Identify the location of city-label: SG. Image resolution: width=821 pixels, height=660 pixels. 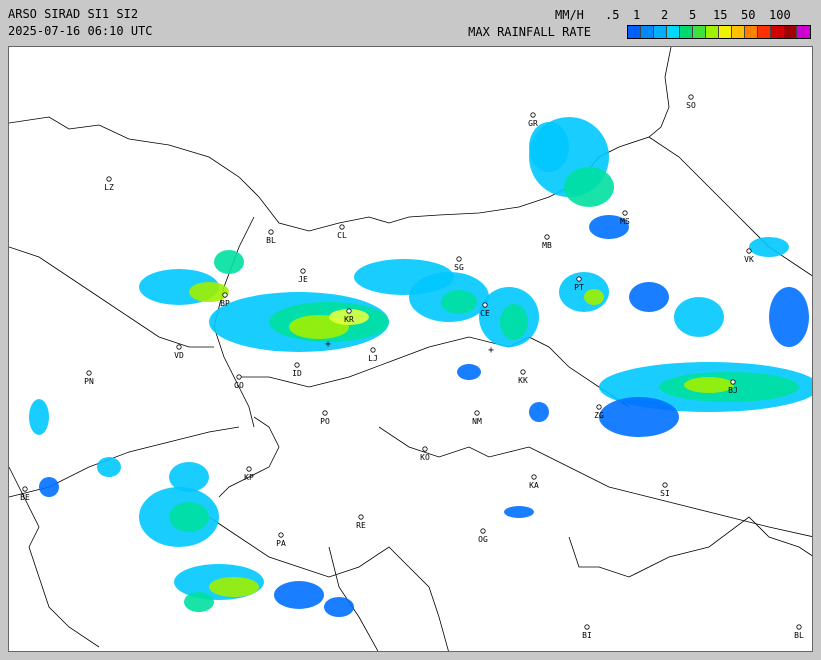
(459, 267).